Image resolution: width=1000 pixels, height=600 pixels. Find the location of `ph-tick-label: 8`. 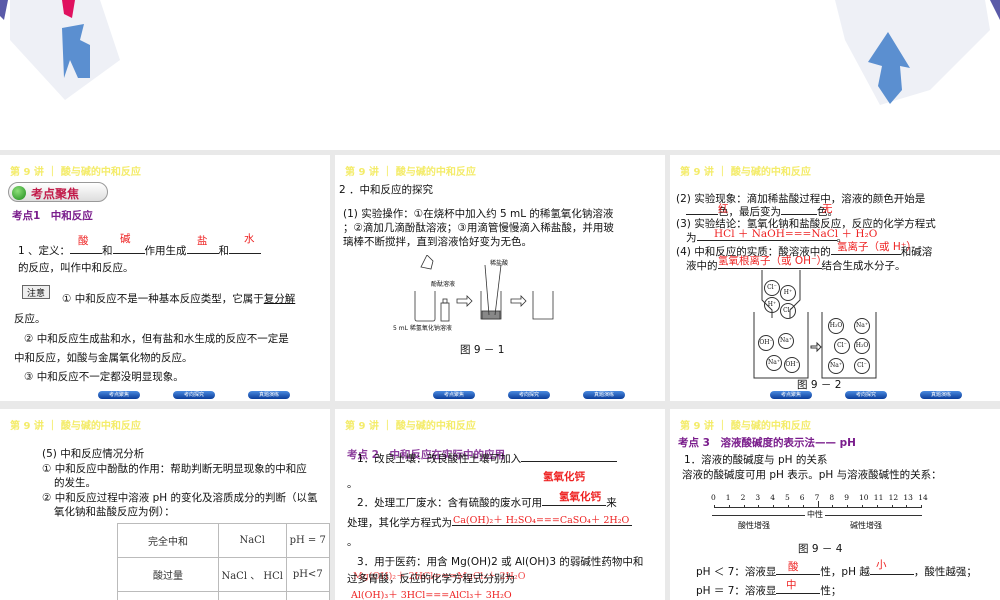

ph-tick-label: 8 is located at coordinates (832, 497).